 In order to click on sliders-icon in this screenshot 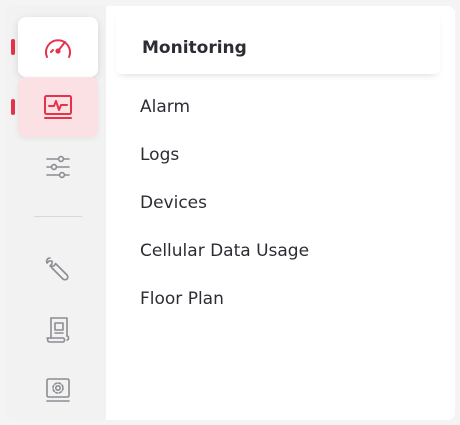, I will do `click(58, 167)`.